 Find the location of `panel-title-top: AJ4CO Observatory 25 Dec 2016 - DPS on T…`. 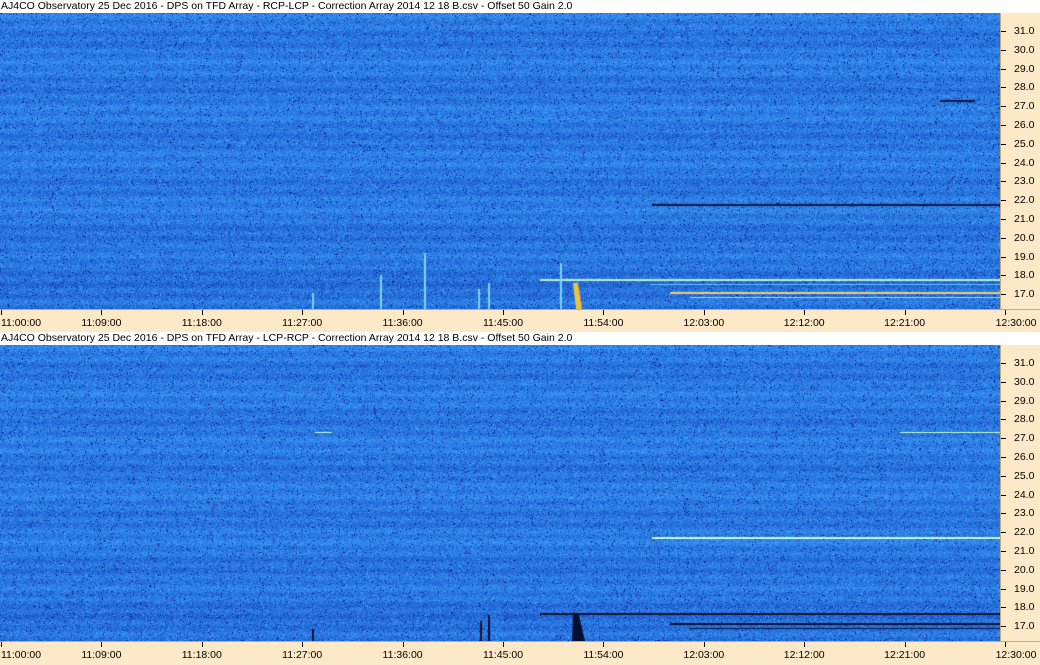

panel-title-top: AJ4CO Observatory 25 Dec 2016 - DPS on T… is located at coordinates (520, 6).